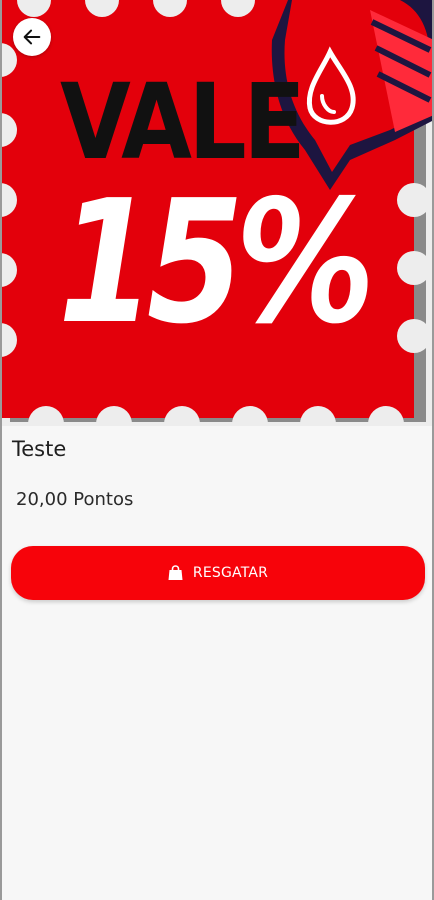 The width and height of the screenshot is (434, 900). Describe the element at coordinates (39, 449) in the screenshot. I see `product-title: Teste` at that location.